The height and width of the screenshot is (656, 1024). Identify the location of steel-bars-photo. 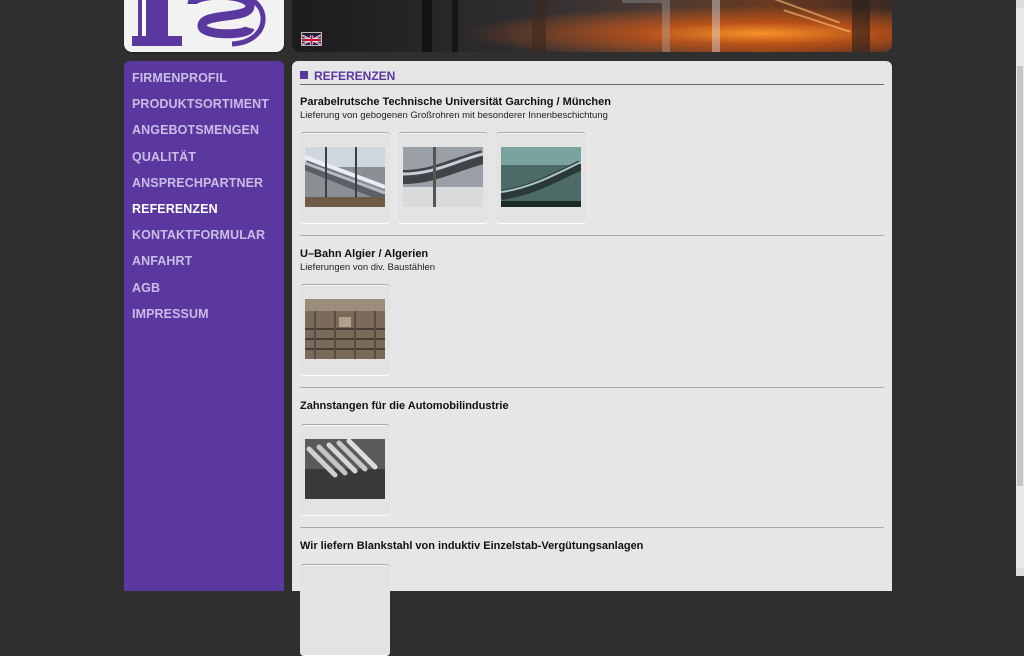
(345, 469).